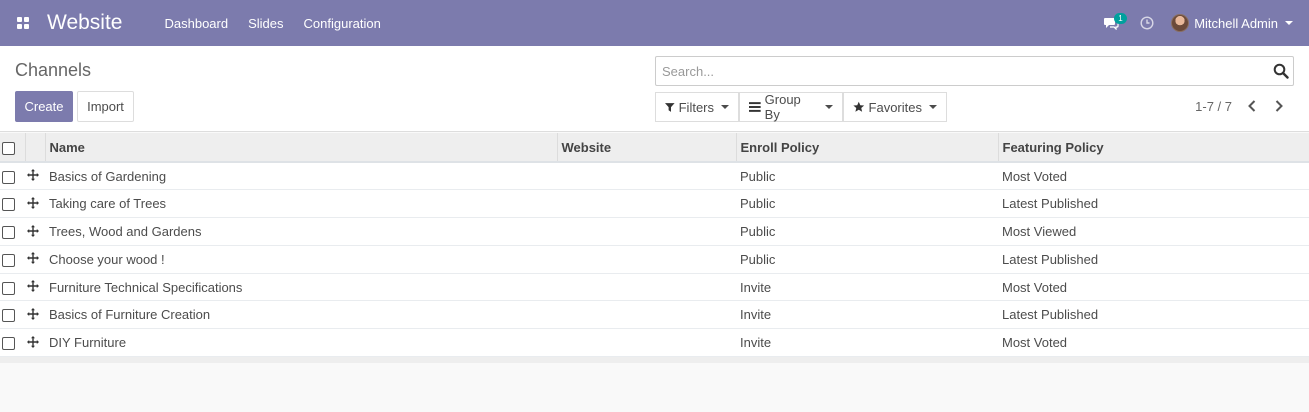 The height and width of the screenshot is (412, 1309). Describe the element at coordinates (301, 176) in the screenshot. I see `cell-name: Basics of Gardening` at that location.